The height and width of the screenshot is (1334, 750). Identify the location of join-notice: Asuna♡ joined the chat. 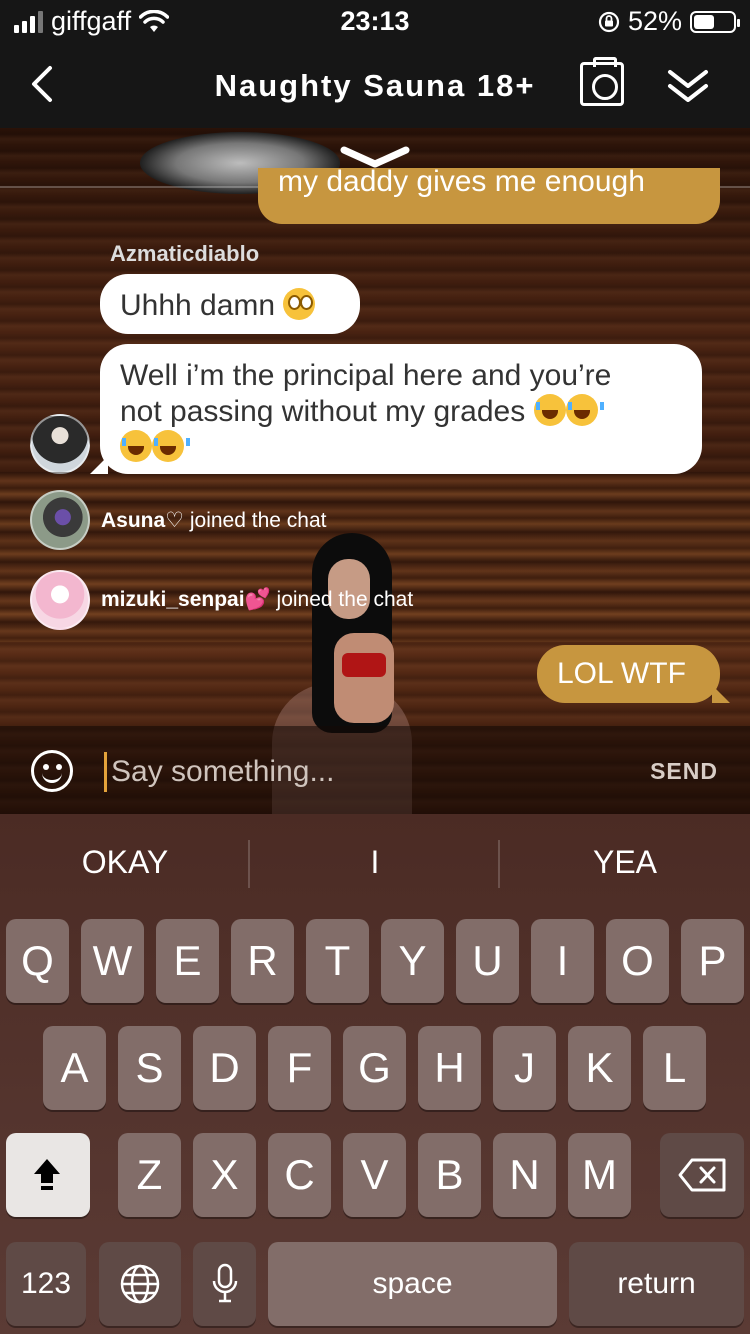
(213, 520).